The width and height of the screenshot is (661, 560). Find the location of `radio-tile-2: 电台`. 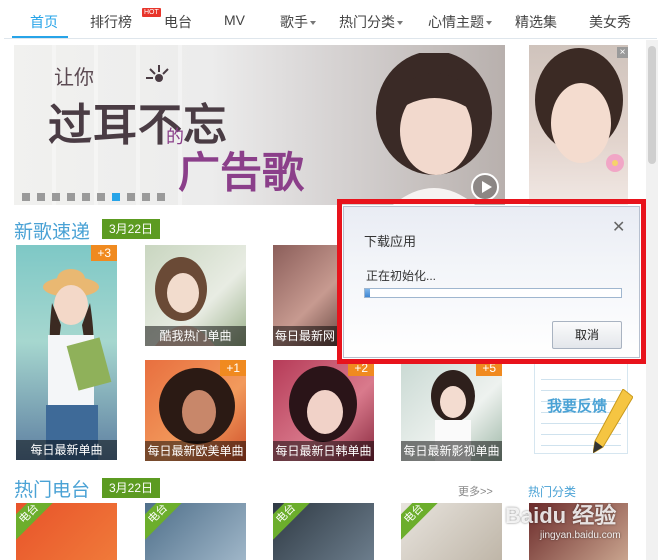

radio-tile-2: 电台 is located at coordinates (323, 531).